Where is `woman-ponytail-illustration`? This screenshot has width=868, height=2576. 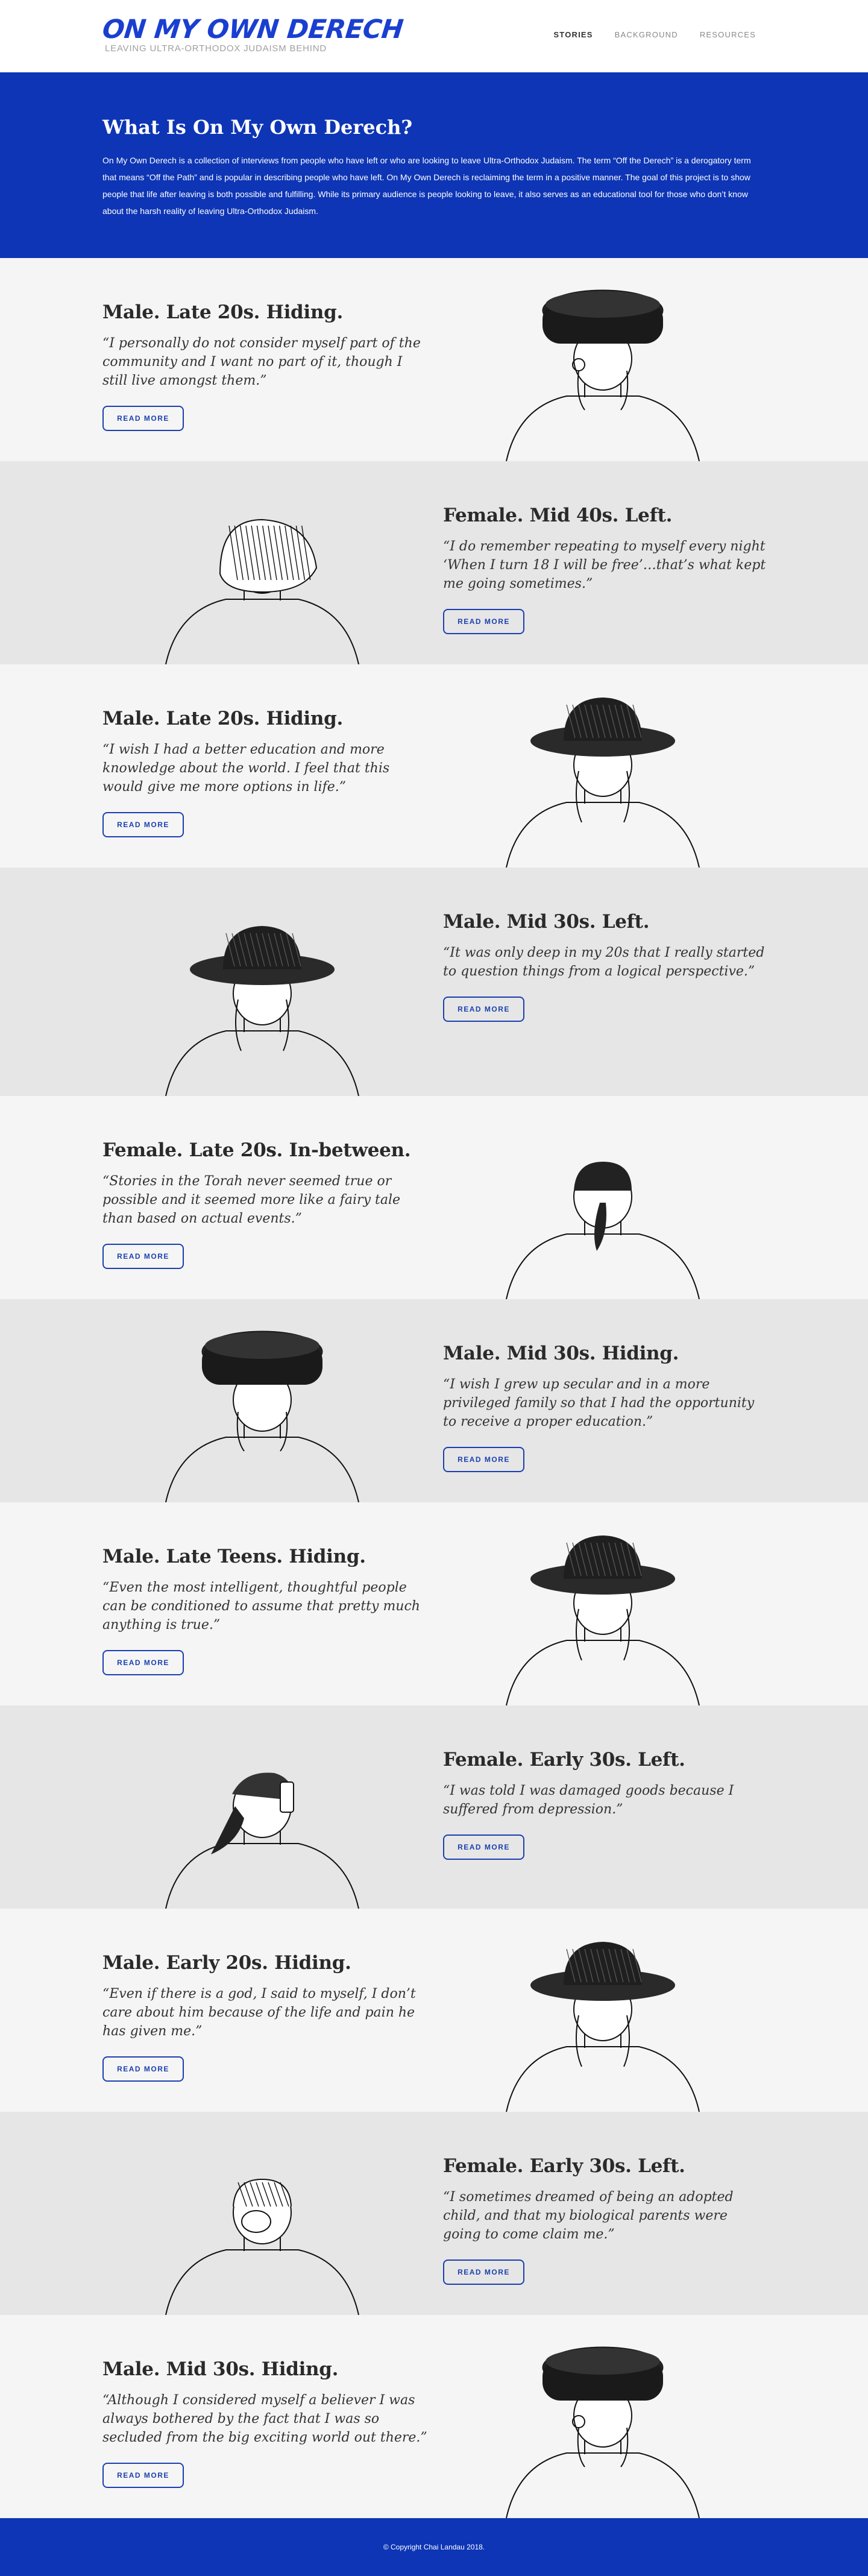 woman-ponytail-illustration is located at coordinates (602, 1202).